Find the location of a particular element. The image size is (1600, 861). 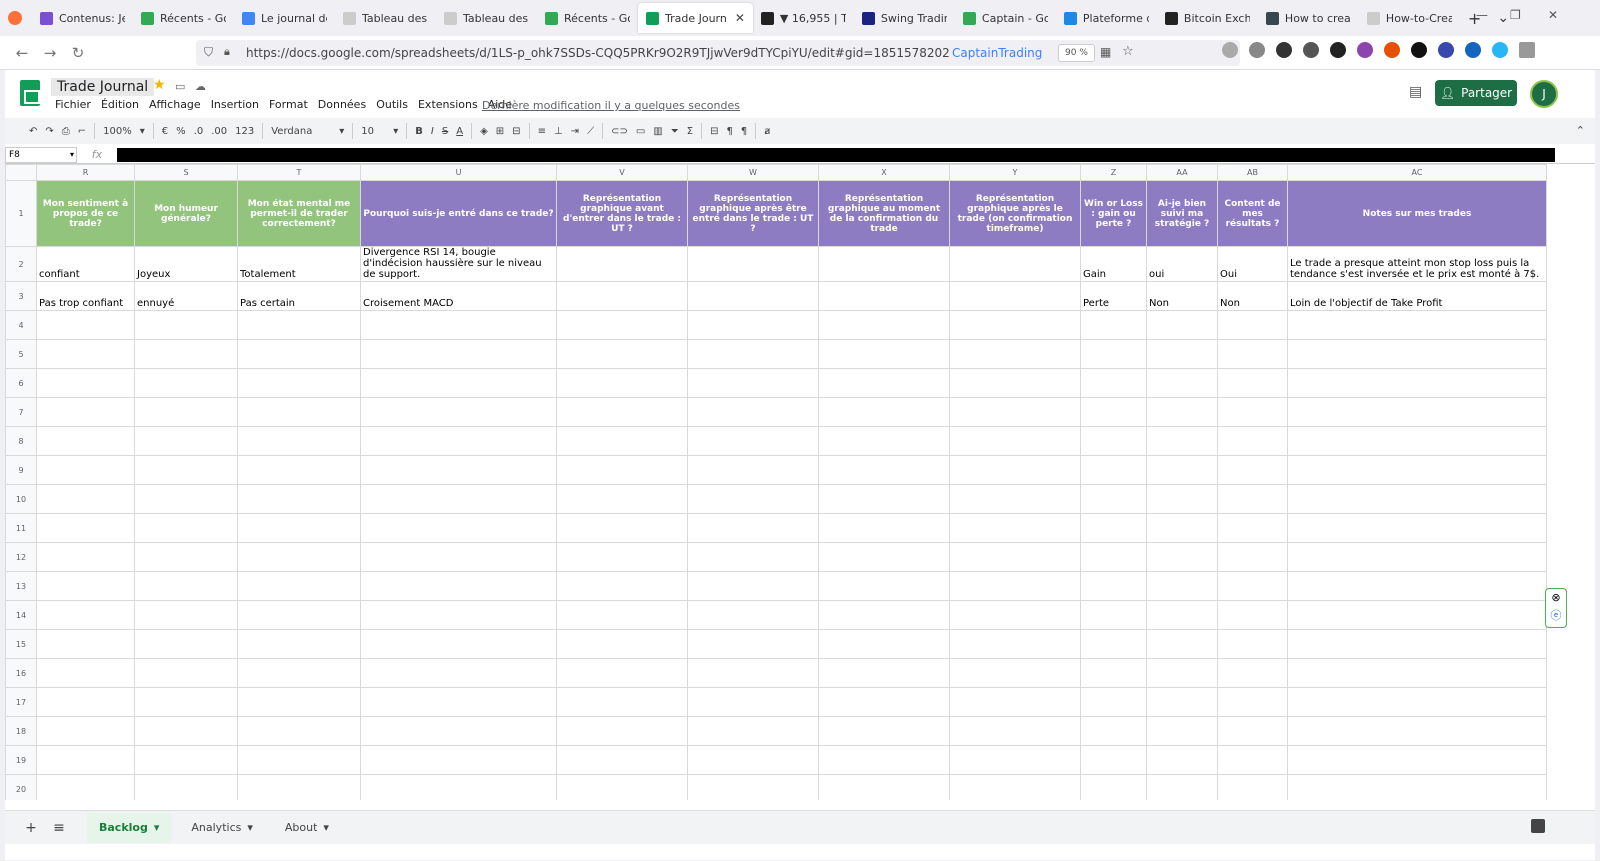

row-header: 14 is located at coordinates (21, 615).